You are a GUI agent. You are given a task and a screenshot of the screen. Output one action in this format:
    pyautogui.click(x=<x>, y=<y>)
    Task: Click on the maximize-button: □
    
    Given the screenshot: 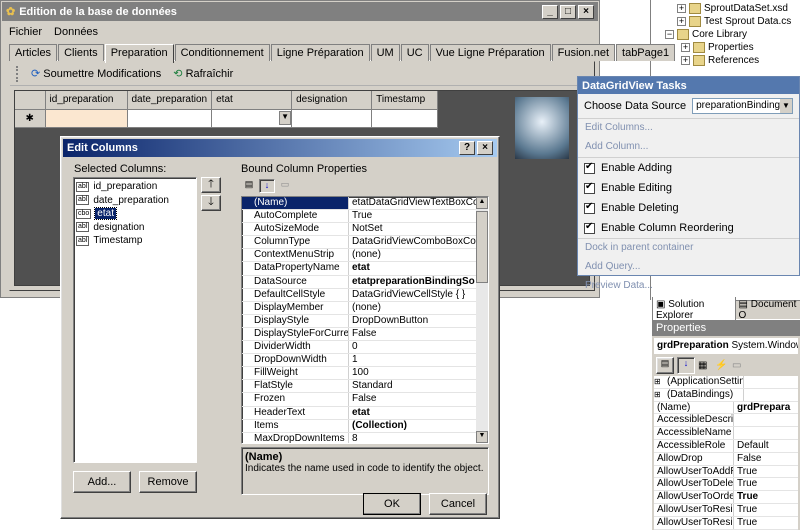 What is the action you would take?
    pyautogui.click(x=568, y=11)
    